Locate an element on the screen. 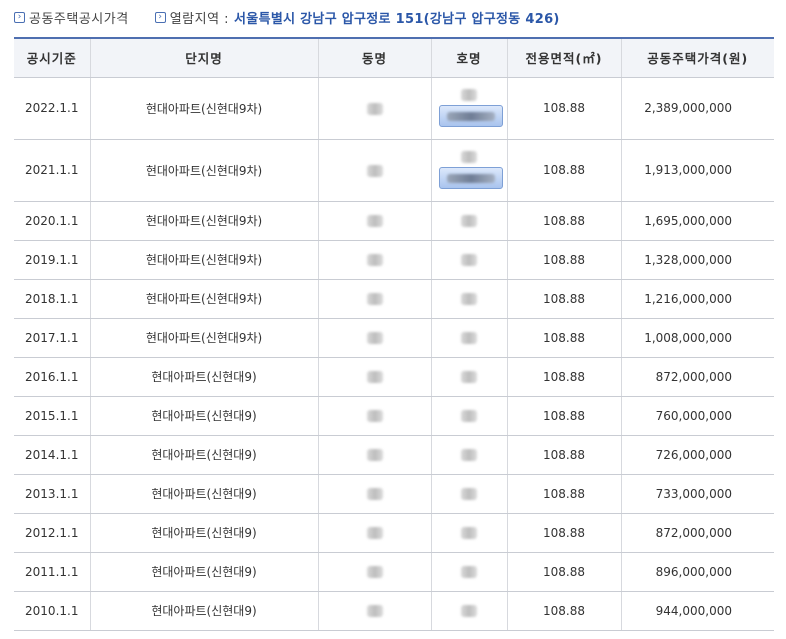  table-row: 2012.1.1 현대아파트(신현대9) 108.88 872,000,000 is located at coordinates (394, 533).